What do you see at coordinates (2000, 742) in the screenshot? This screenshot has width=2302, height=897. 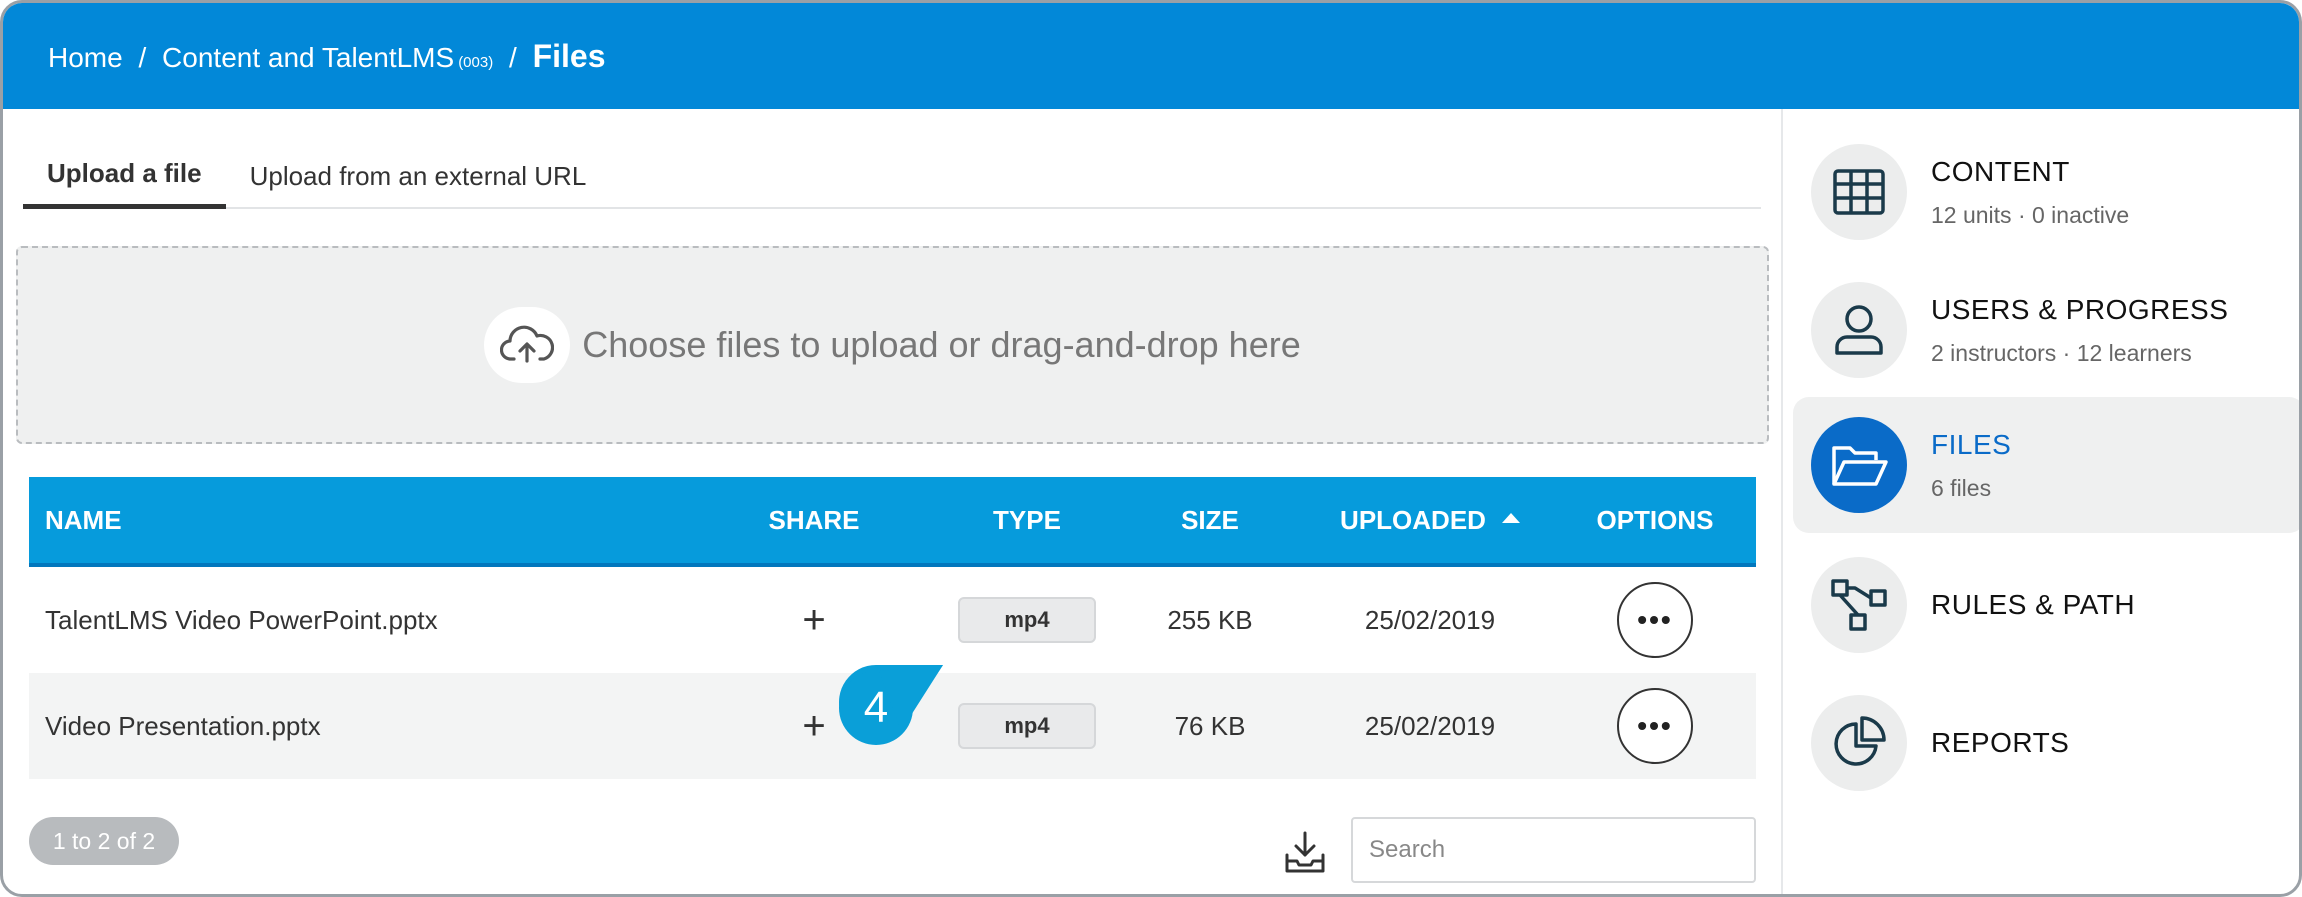 I see `sidebar-item-title: REPORTS` at bounding box center [2000, 742].